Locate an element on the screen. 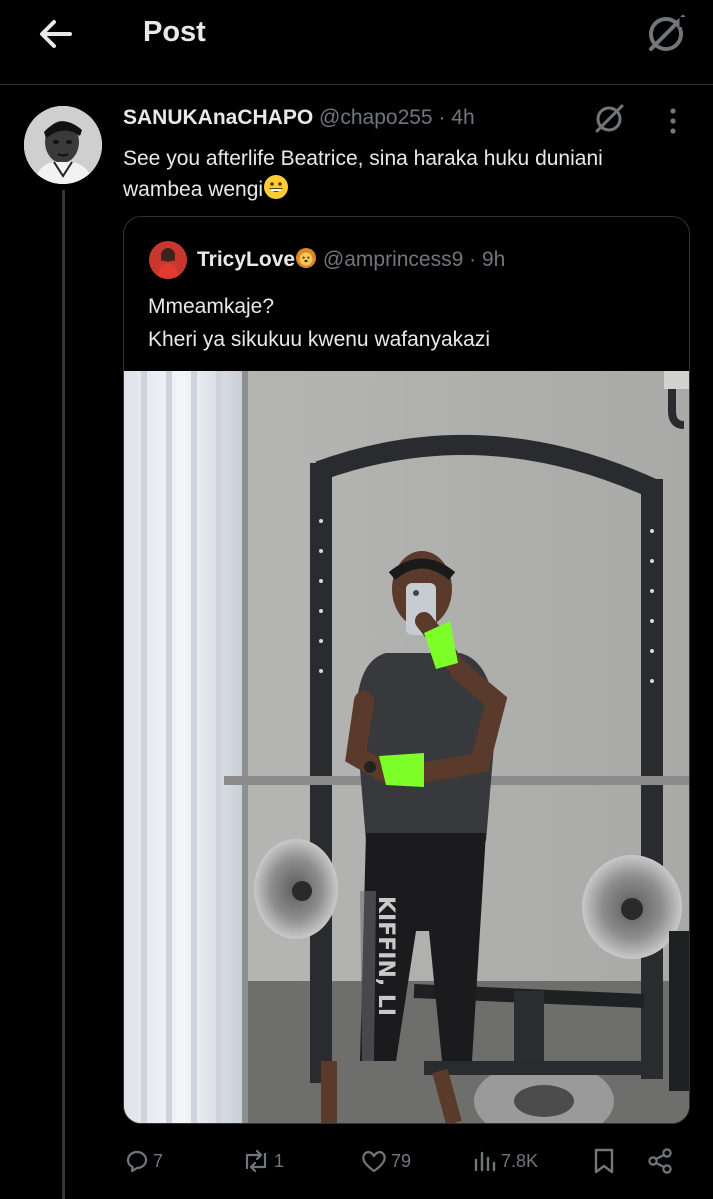 Image resolution: width=713 pixels, height=1199 pixels. bookmark-icon is located at coordinates (604, 1161).